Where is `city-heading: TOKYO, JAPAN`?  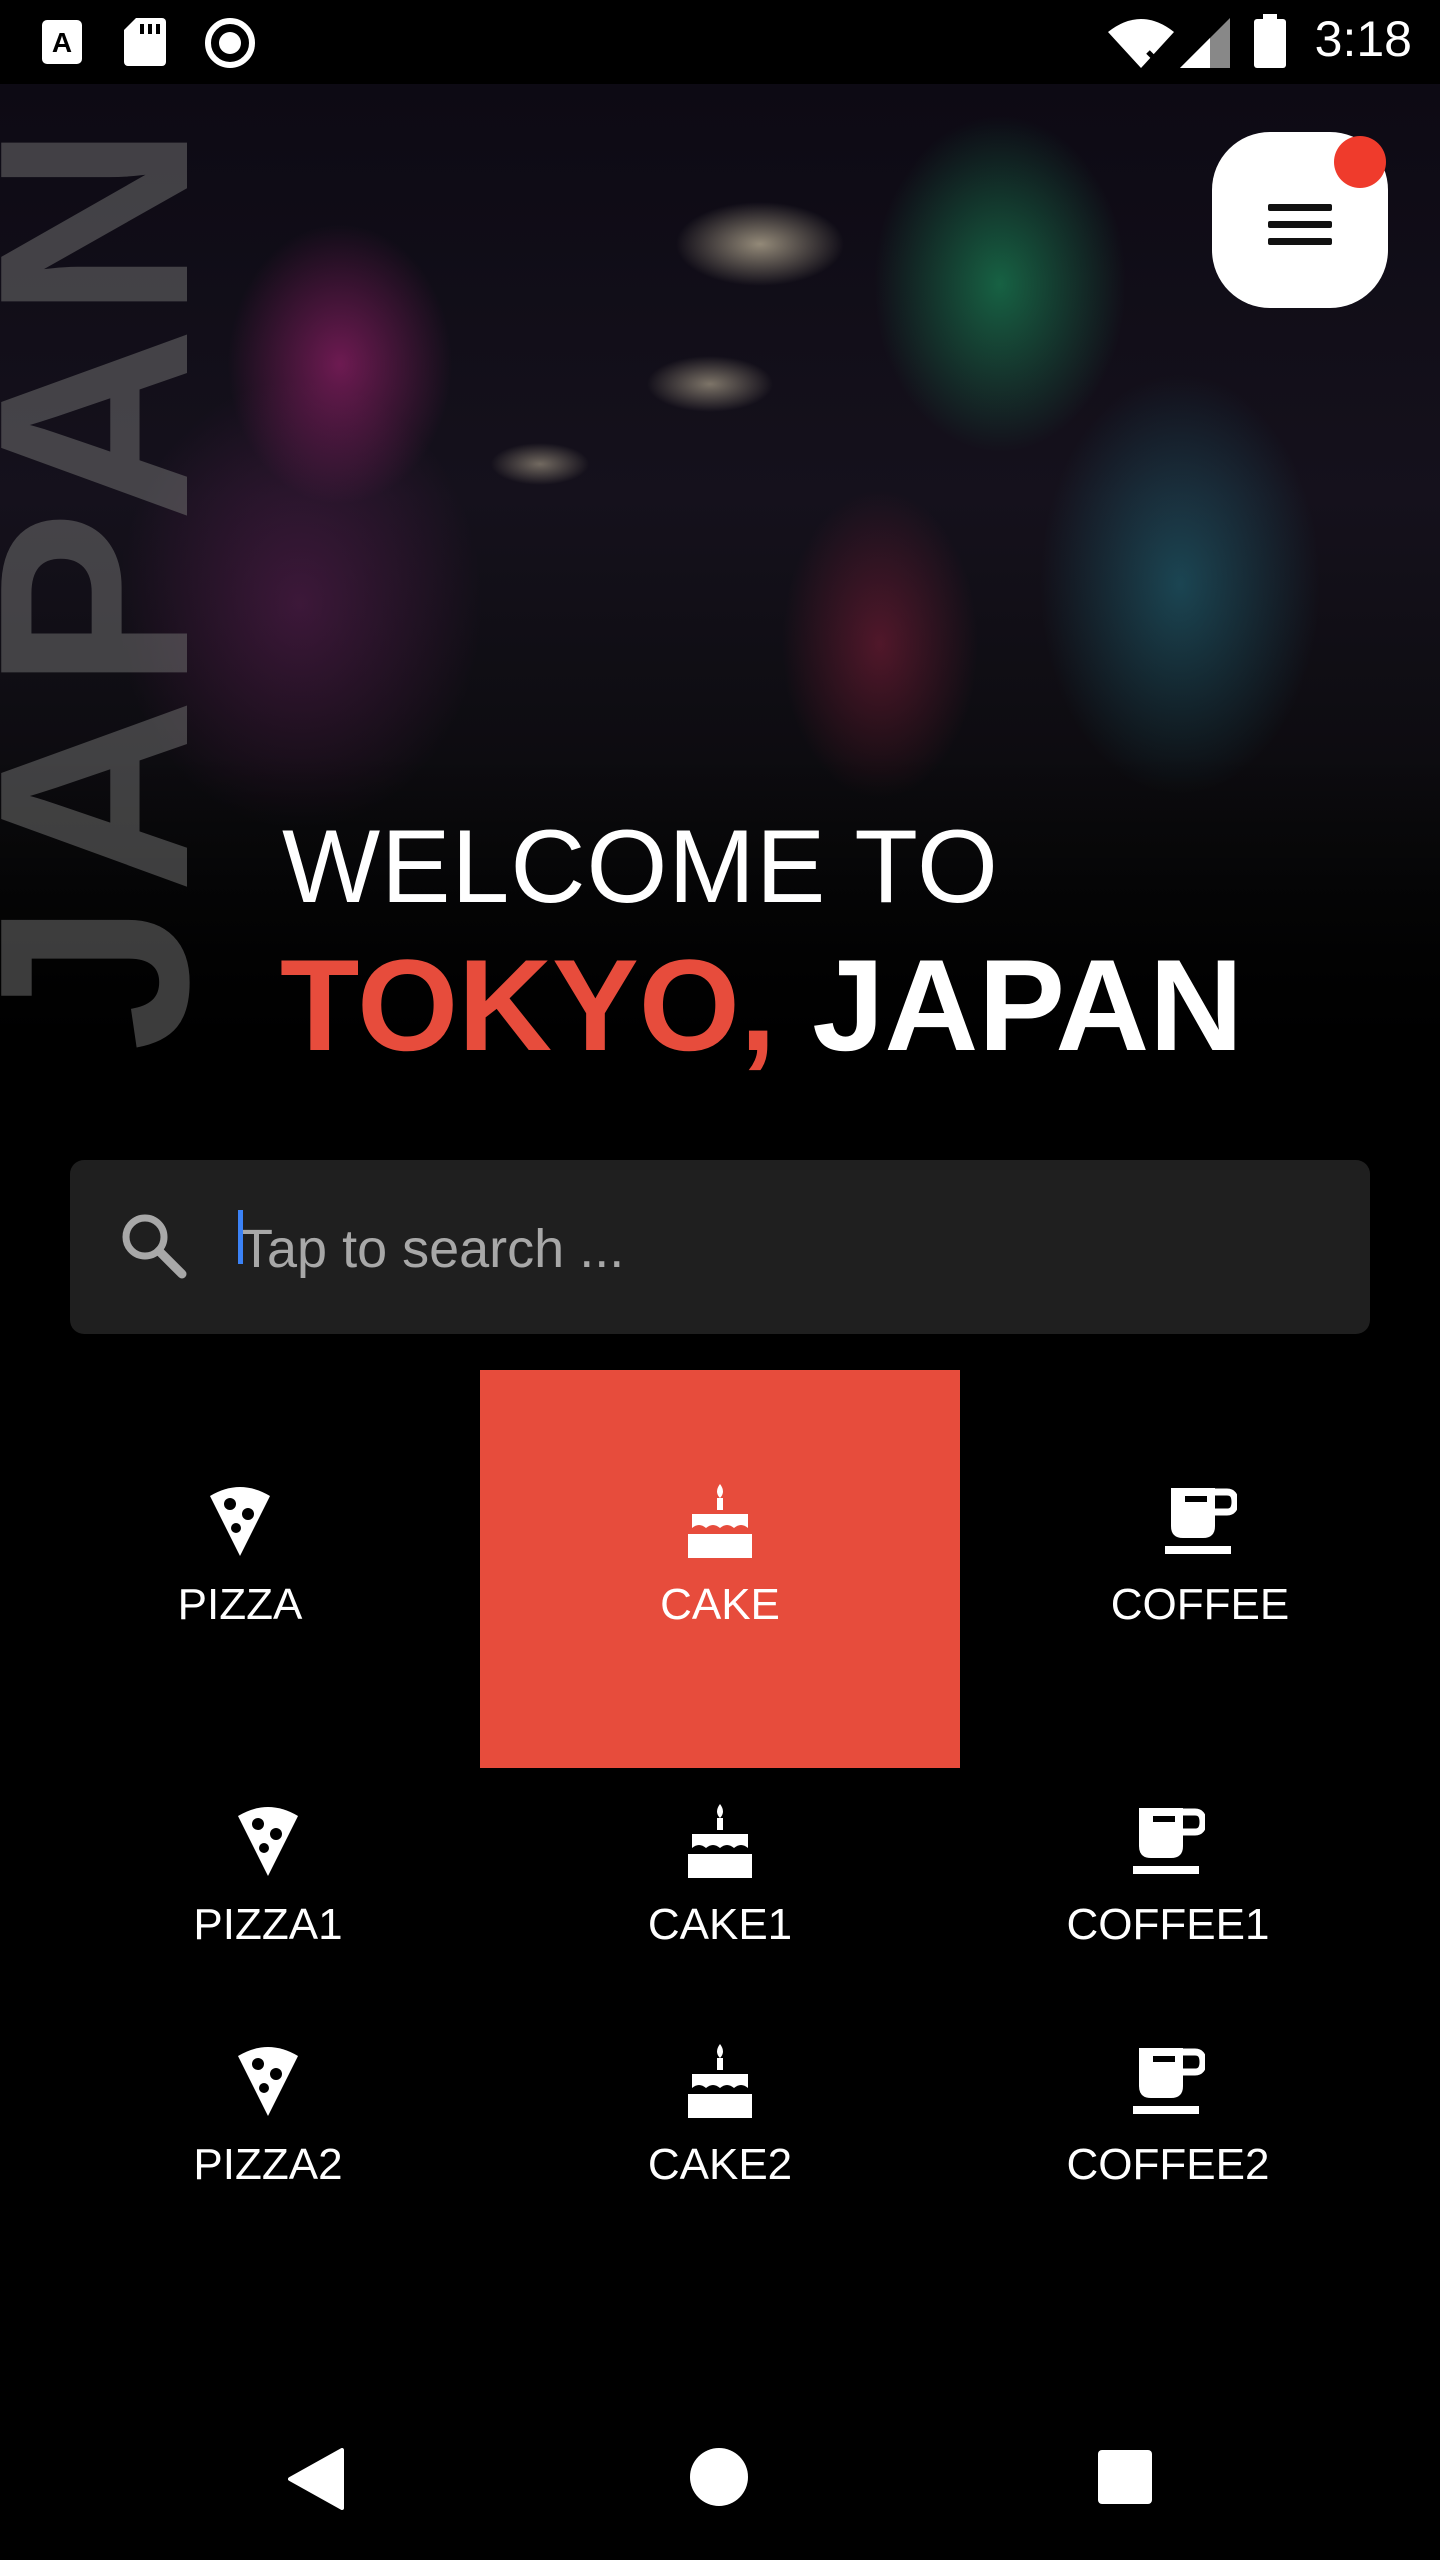 city-heading: TOKYO, JAPAN is located at coordinates (761, 1005).